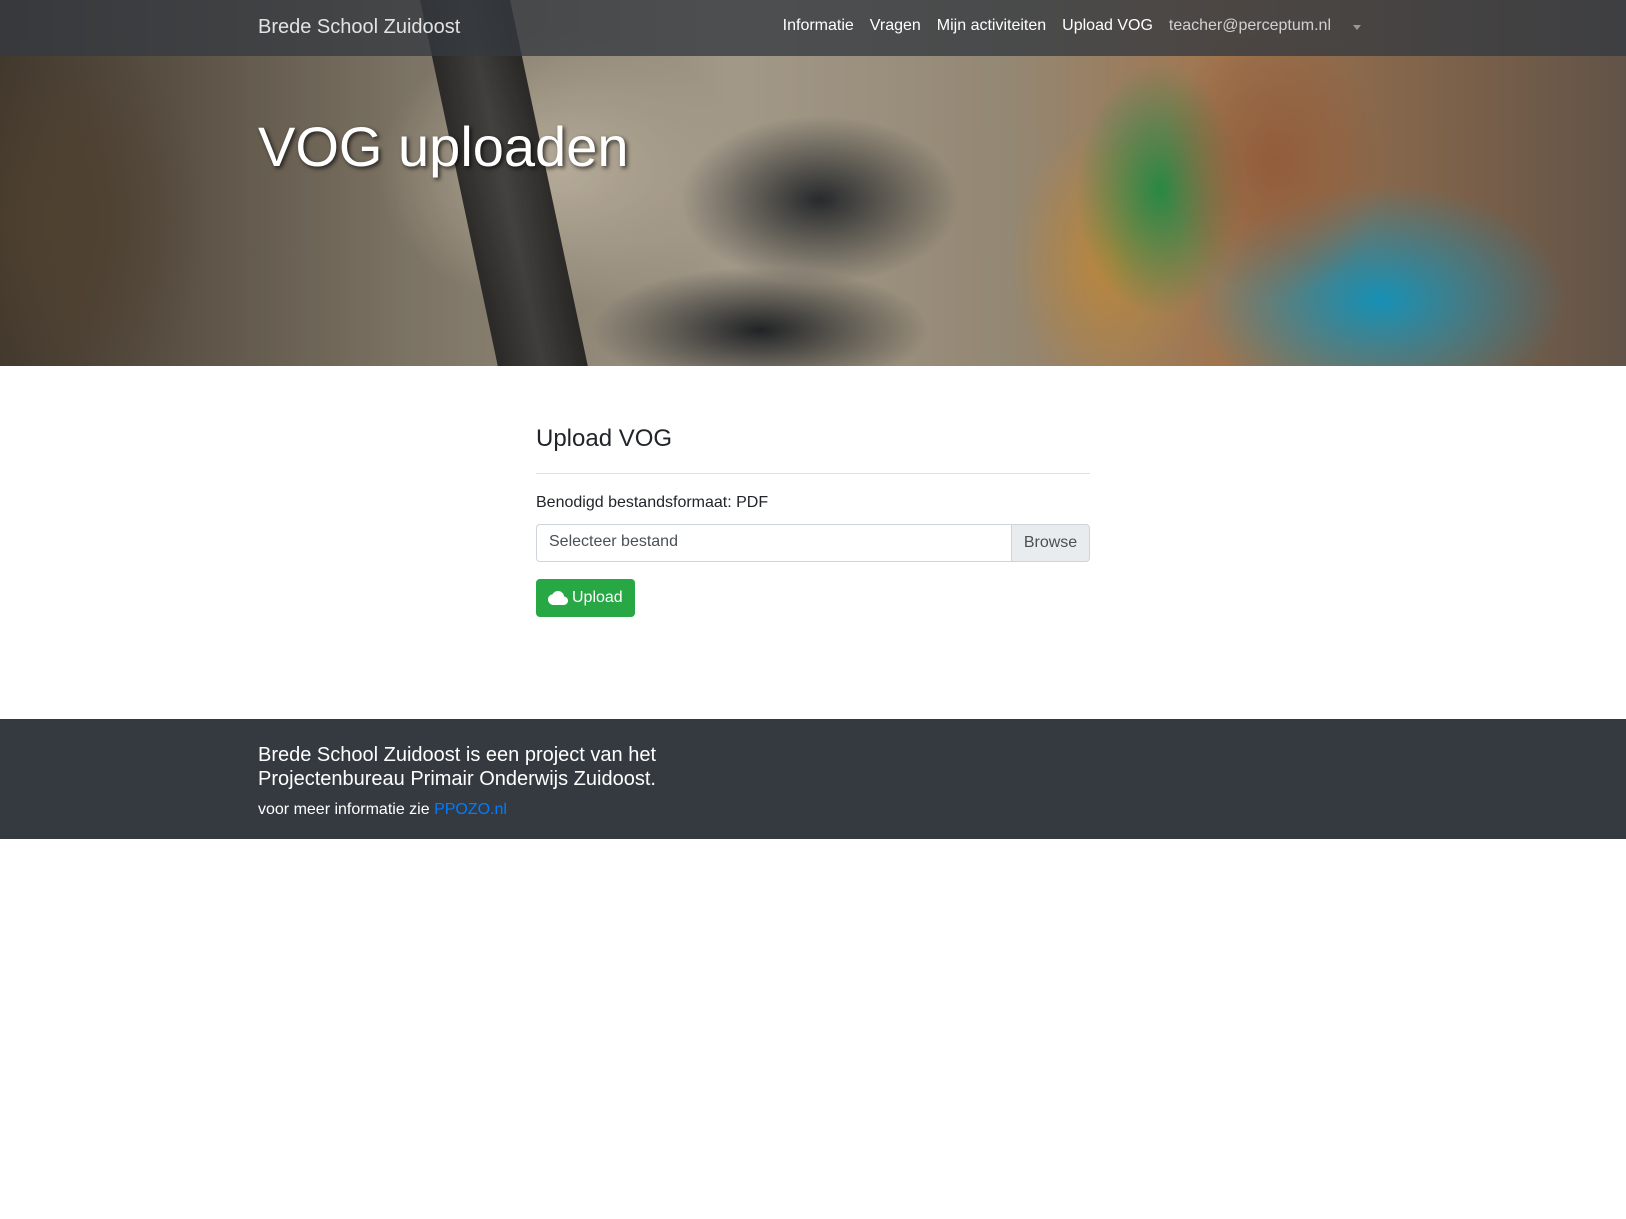 Image resolution: width=1626 pixels, height=1219 pixels. What do you see at coordinates (604, 438) in the screenshot?
I see `form-heading: Upload VOG` at bounding box center [604, 438].